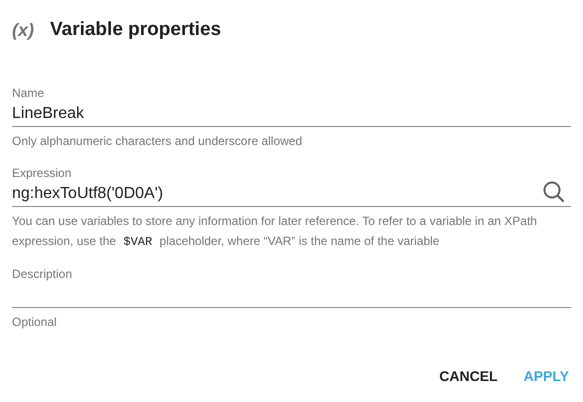  I want to click on cancel-button: CANCEL, so click(468, 376).